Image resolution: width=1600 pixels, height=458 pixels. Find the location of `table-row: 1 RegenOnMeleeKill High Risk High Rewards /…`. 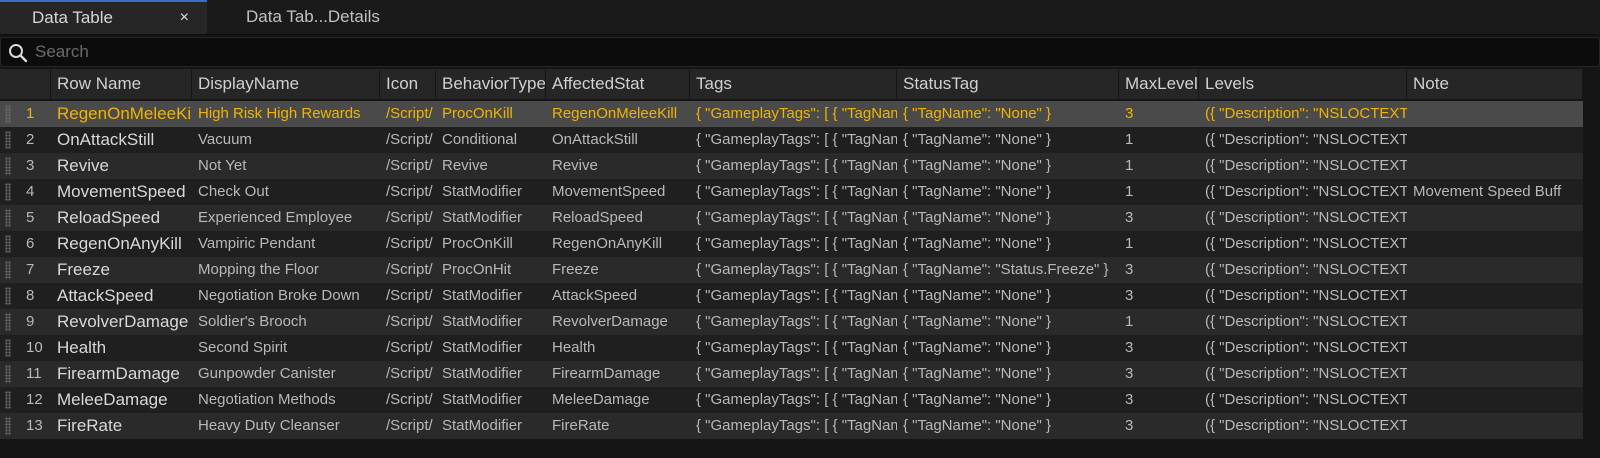

table-row: 1 RegenOnMeleeKill High Risk High Rewards /… is located at coordinates (800, 114).